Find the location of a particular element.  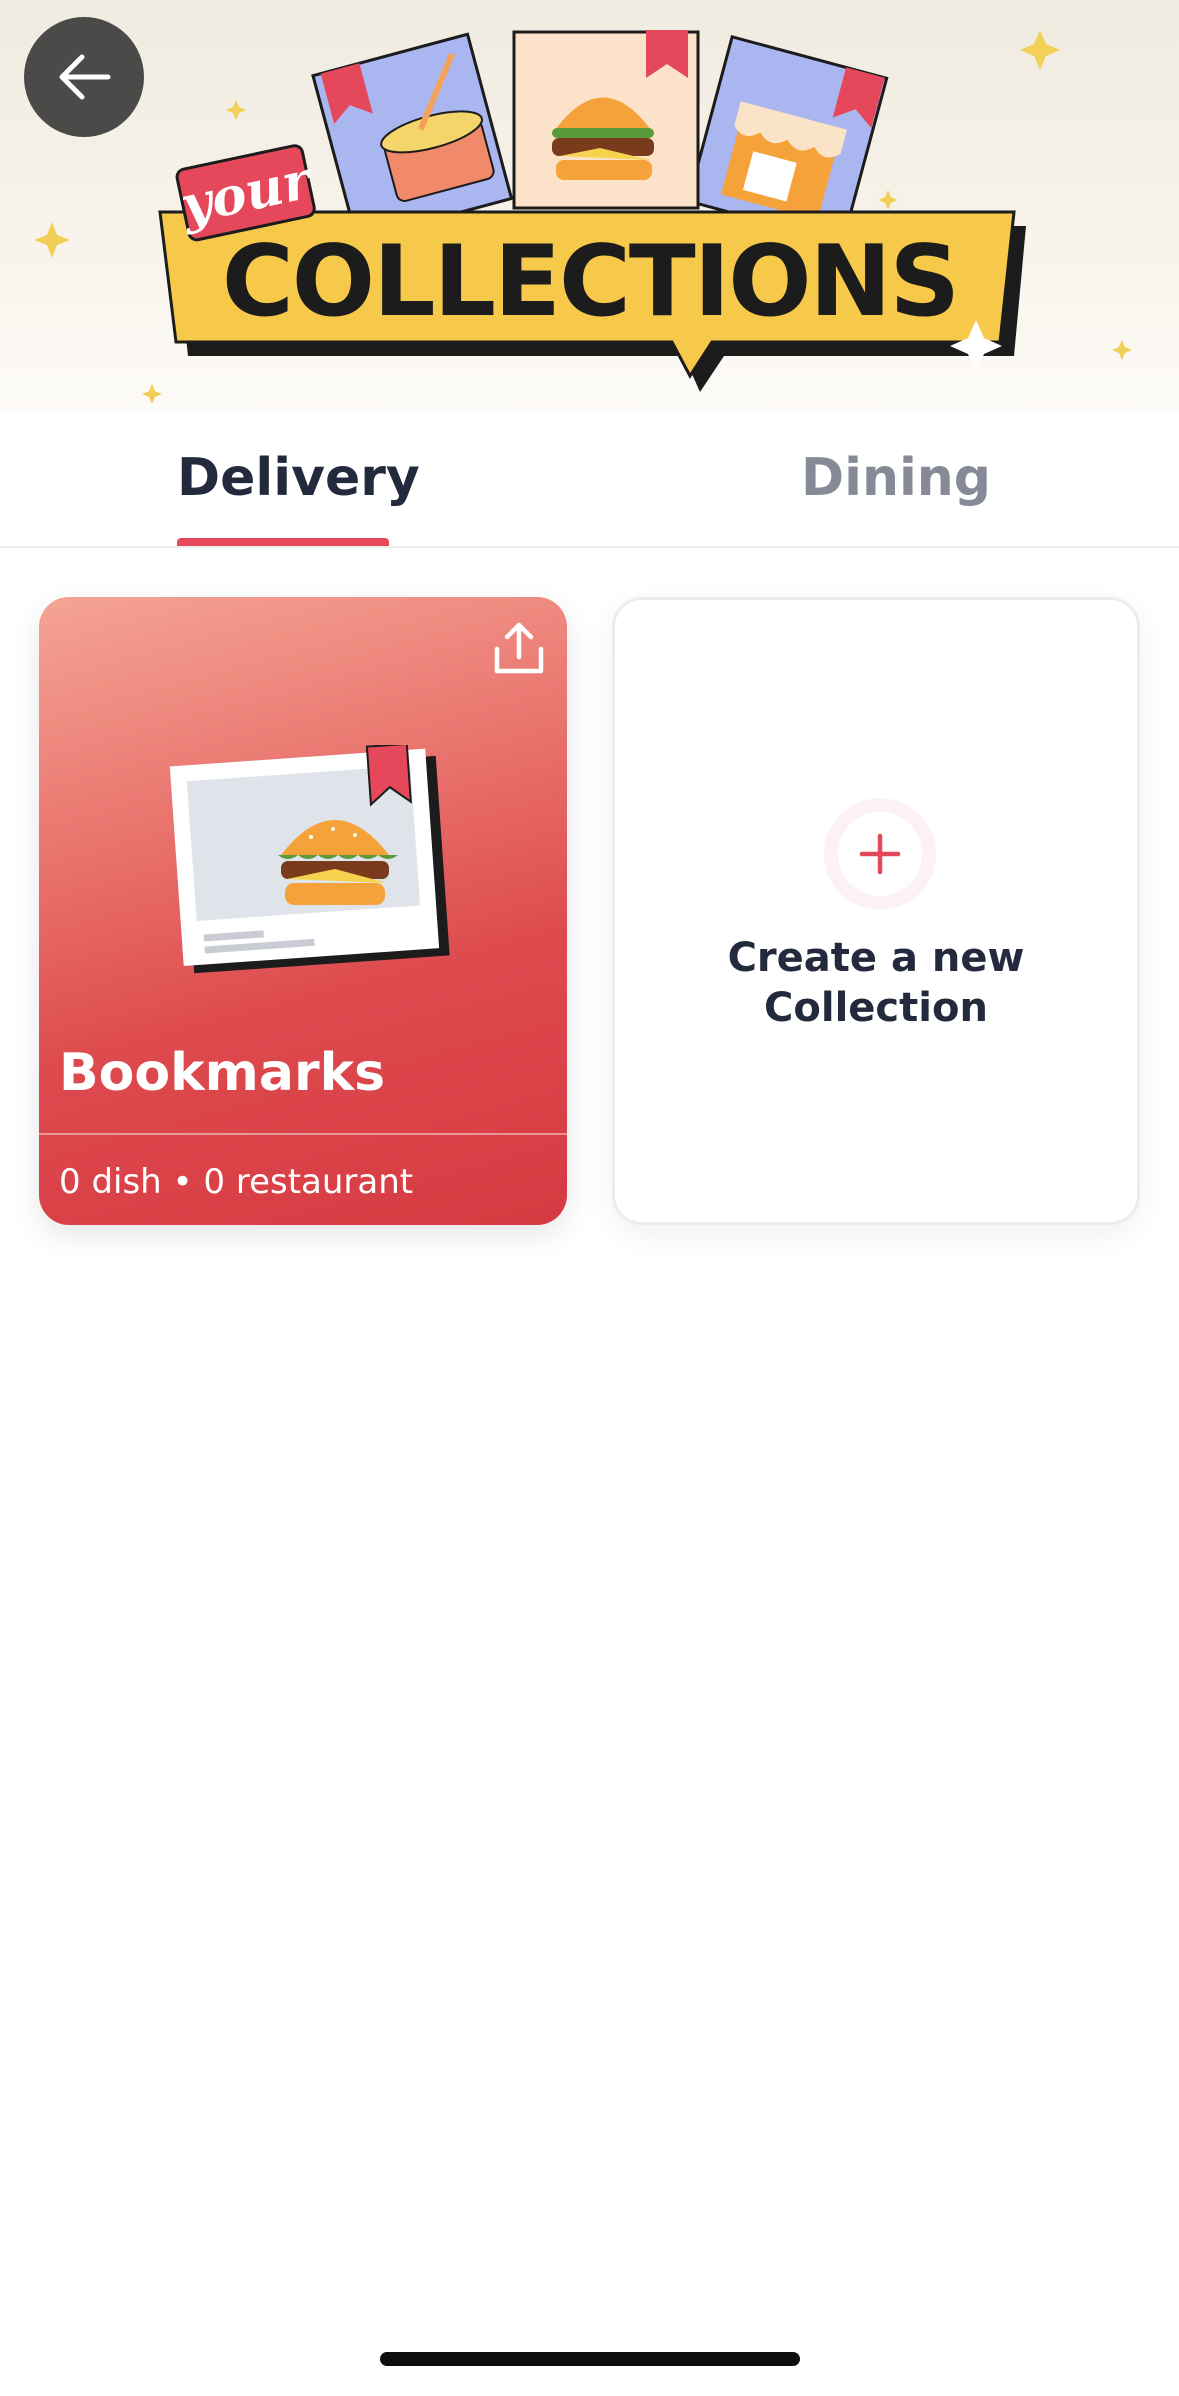

tab-delivery: Delivery is located at coordinates (298, 497).